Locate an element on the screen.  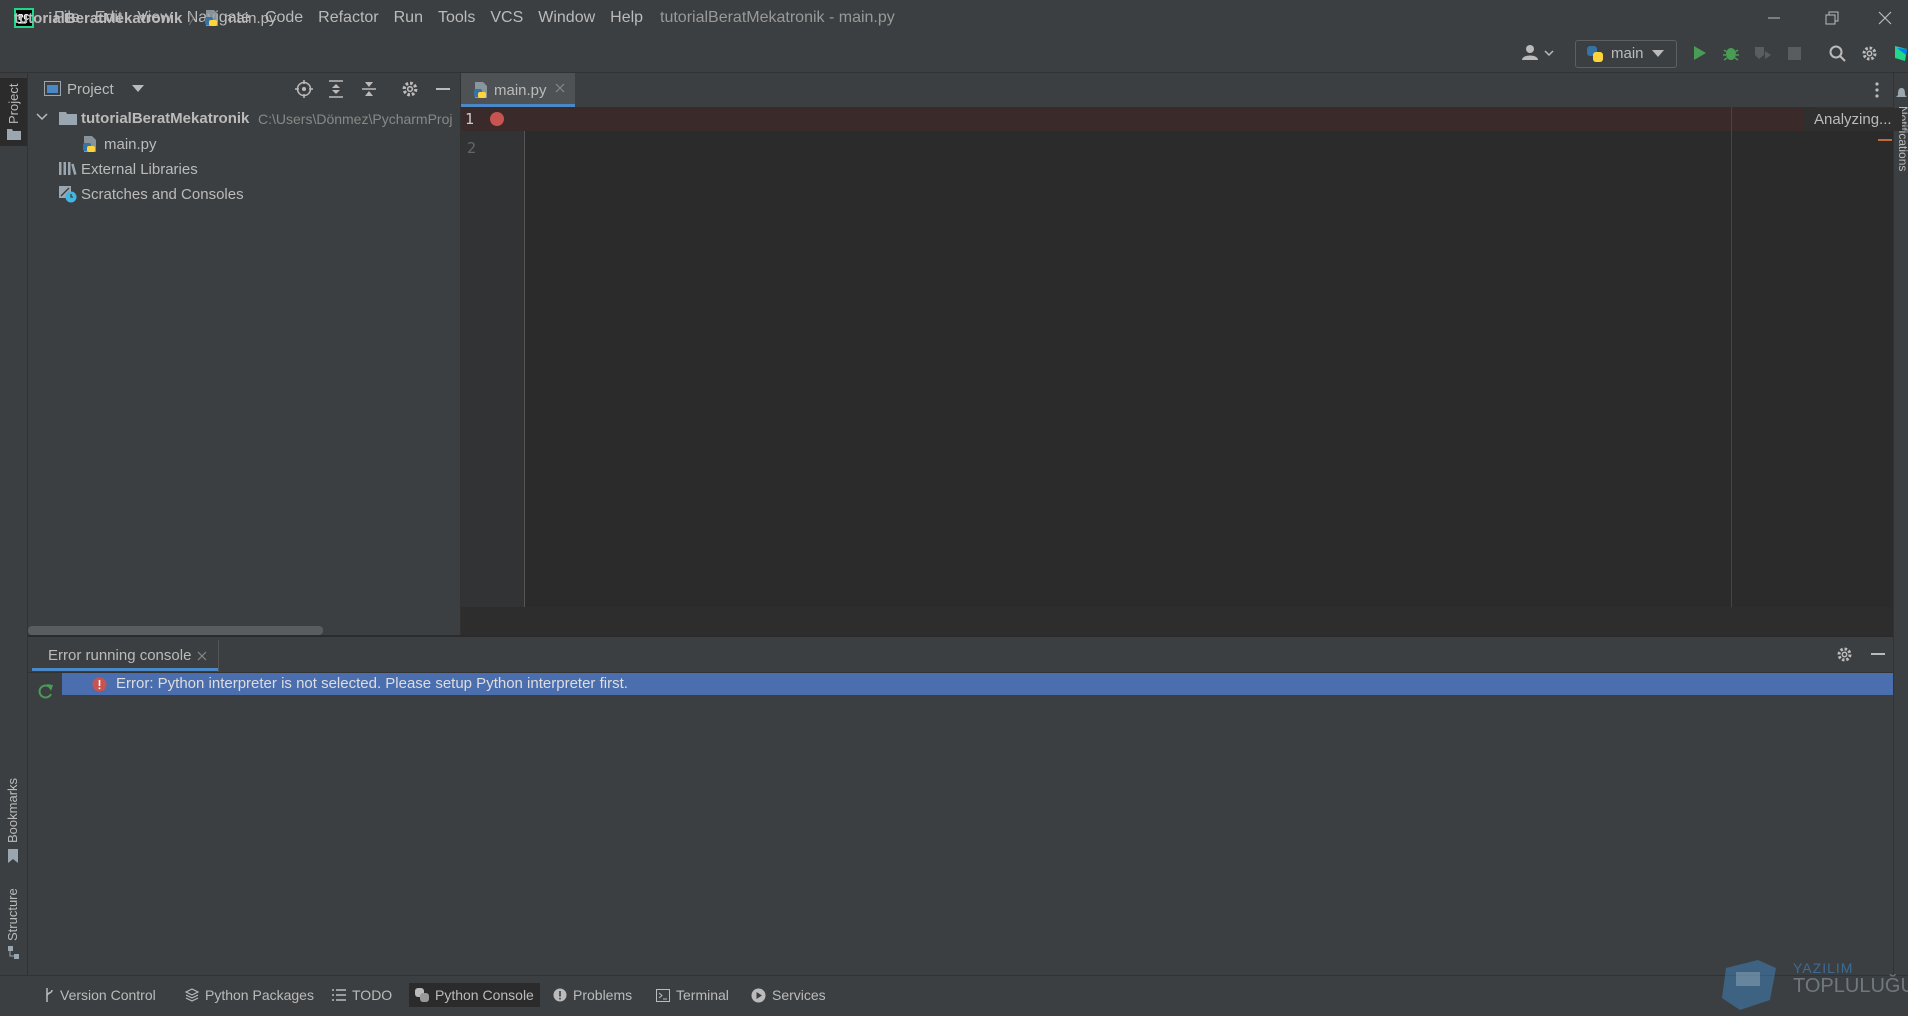
settings-button is located at coordinates (1869, 53).